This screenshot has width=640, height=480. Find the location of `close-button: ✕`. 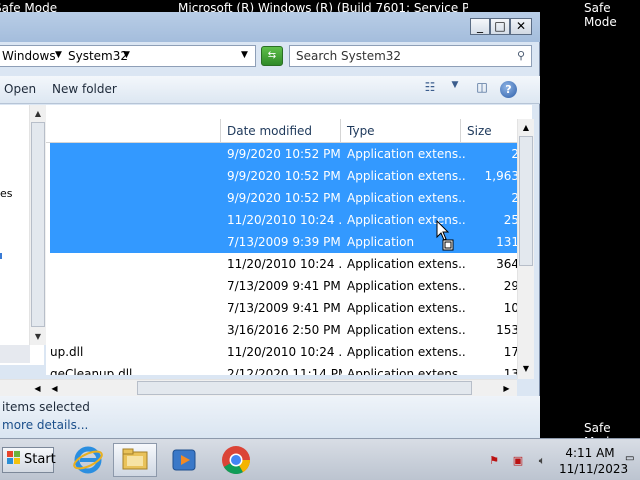

close-button: ✕ is located at coordinates (521, 26).